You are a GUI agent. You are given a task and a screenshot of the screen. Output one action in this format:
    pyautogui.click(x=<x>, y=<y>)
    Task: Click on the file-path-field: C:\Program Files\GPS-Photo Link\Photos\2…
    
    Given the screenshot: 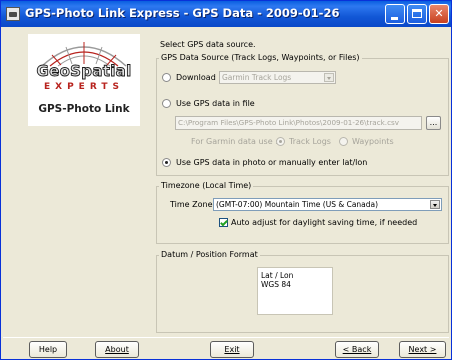 What is the action you would take?
    pyautogui.click(x=298, y=123)
    